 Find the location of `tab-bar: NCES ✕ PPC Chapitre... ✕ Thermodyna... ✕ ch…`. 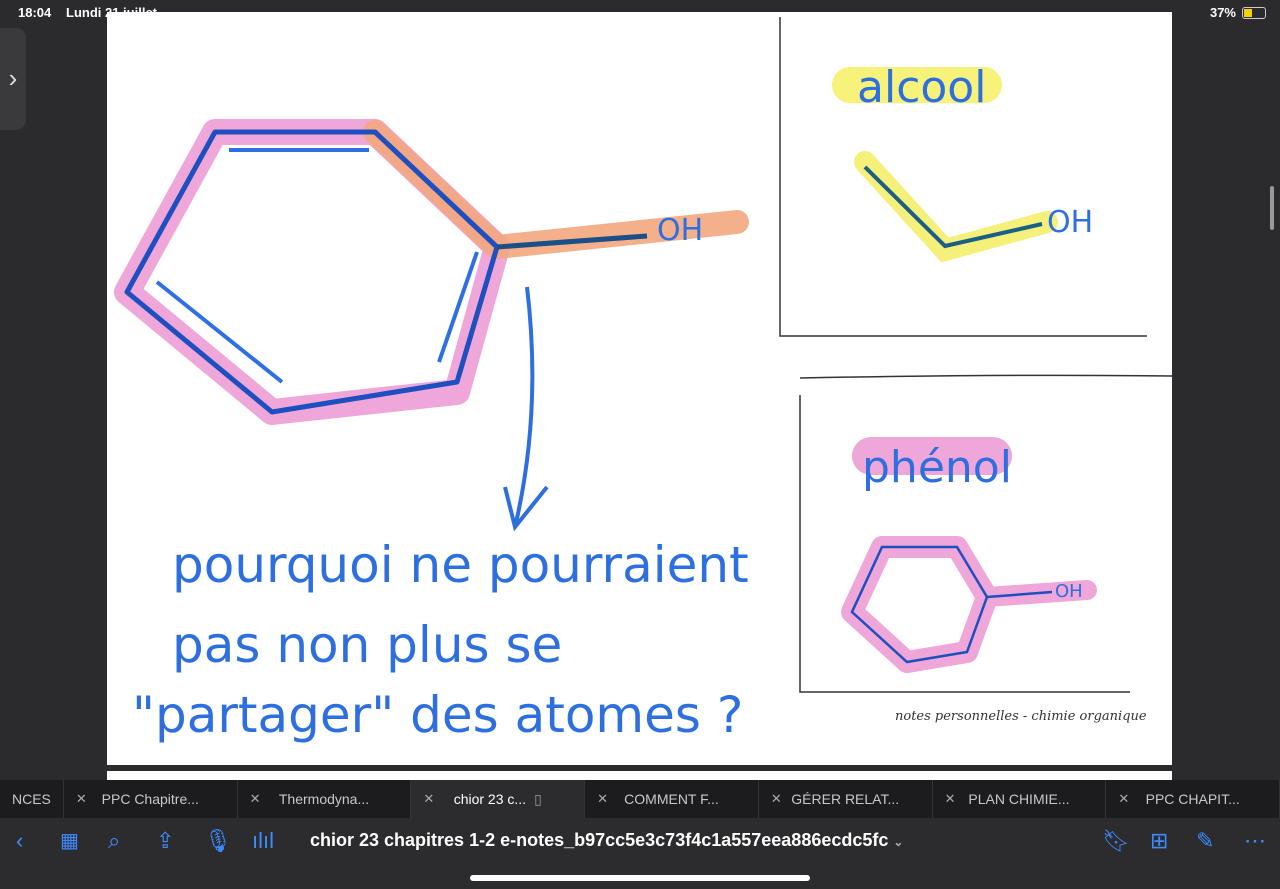

tab-bar: NCES ✕ PPC Chapitre... ✕ Thermodyna... ✕ ch… is located at coordinates (640, 799).